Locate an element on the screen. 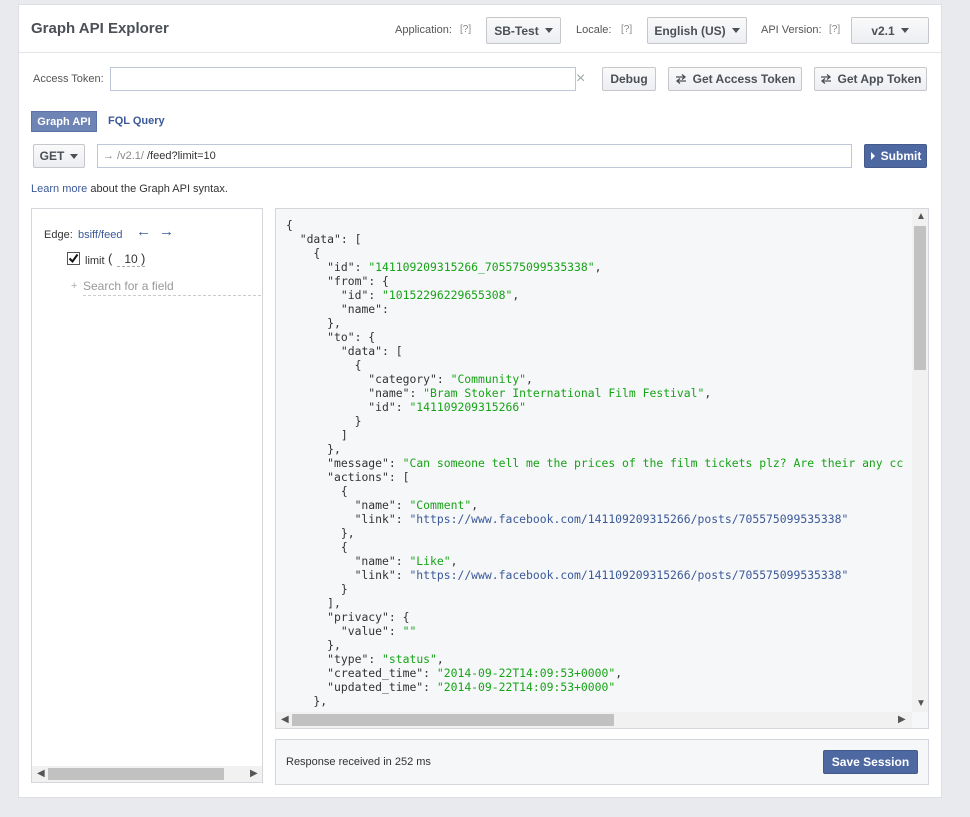 The height and width of the screenshot is (817, 970). json-line: "id": "10152296229655308", is located at coordinates (430, 295).